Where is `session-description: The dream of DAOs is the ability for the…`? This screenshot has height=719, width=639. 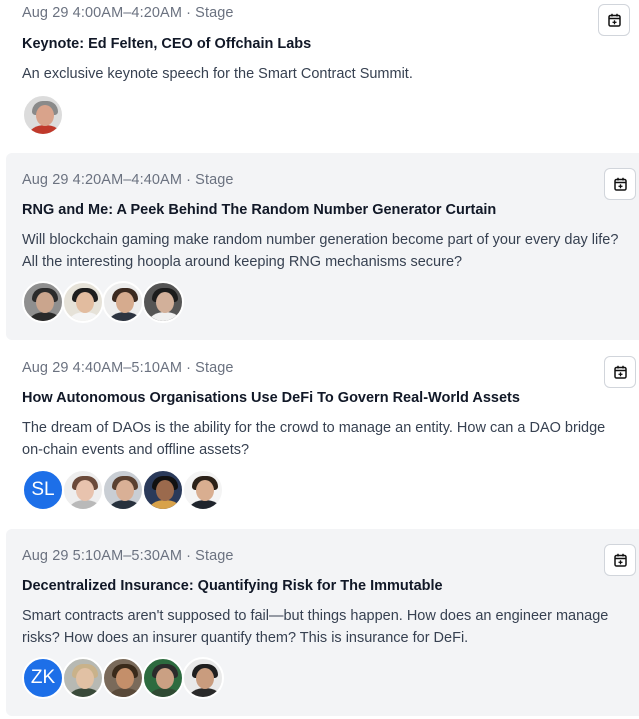
session-description: The dream of DAOs is the ability for the… is located at coordinates (314, 439).